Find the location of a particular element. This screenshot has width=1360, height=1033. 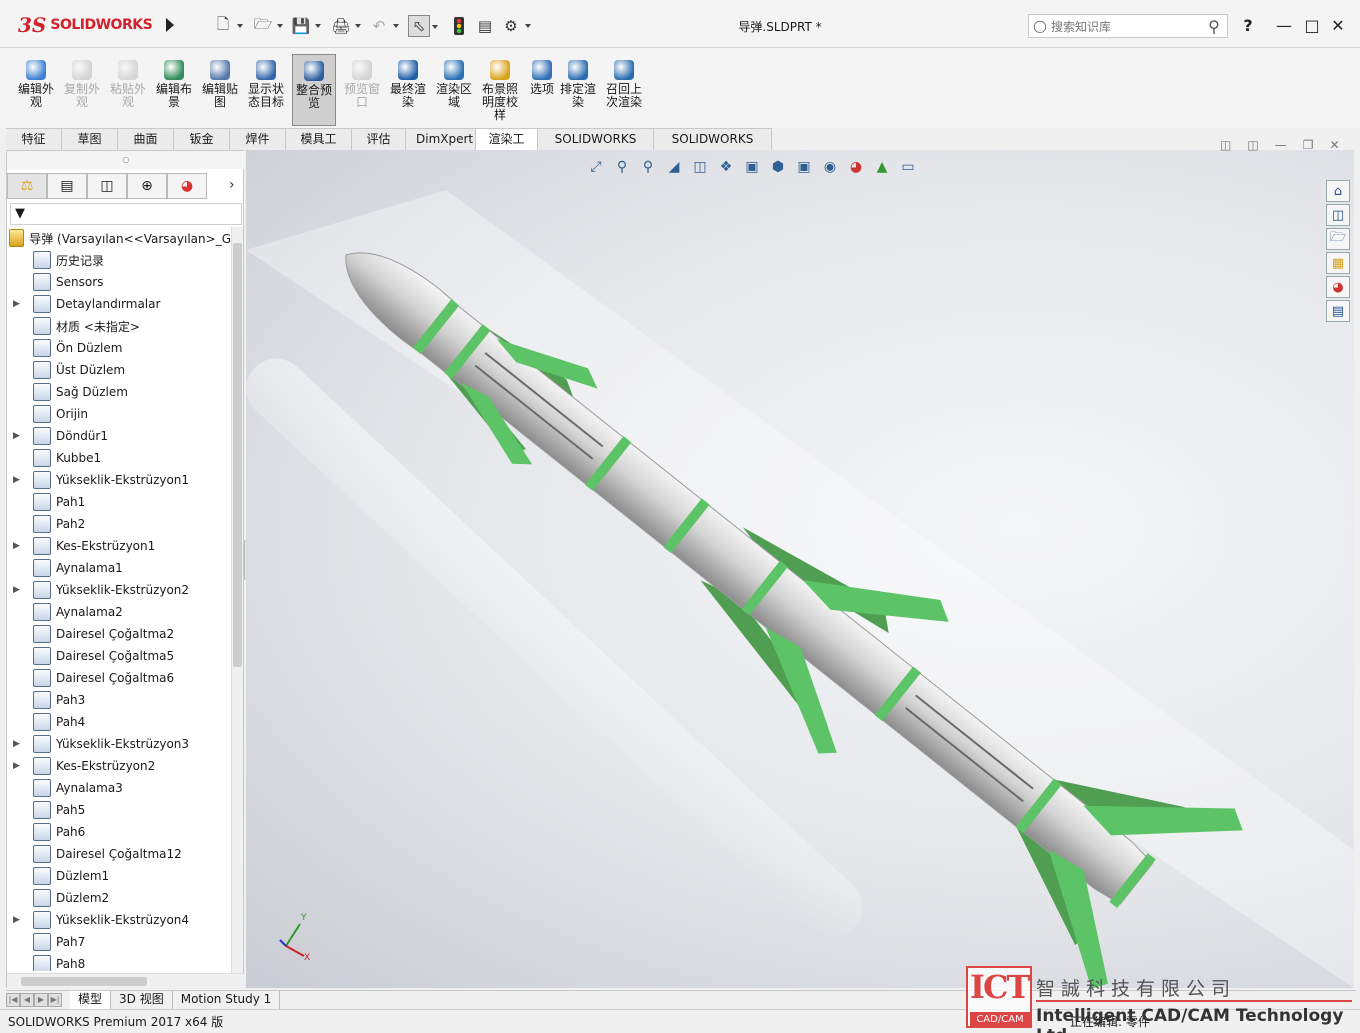

panel-grip: ○ is located at coordinates (126, 160).